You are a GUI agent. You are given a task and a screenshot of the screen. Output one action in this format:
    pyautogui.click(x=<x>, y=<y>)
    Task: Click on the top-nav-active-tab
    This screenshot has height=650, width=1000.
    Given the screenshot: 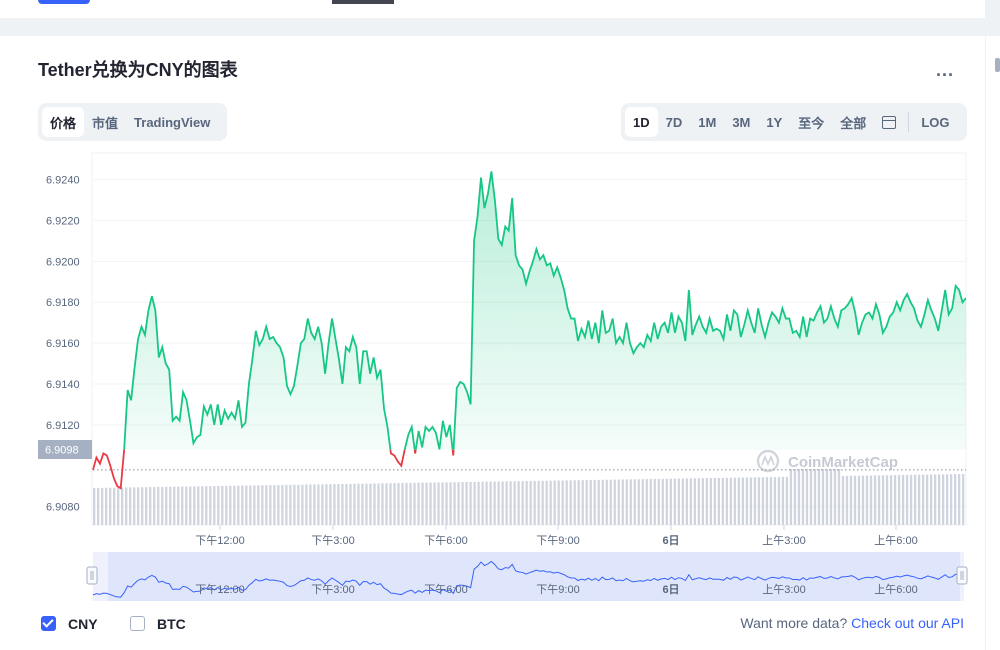 What is the action you would take?
    pyautogui.click(x=64, y=2)
    